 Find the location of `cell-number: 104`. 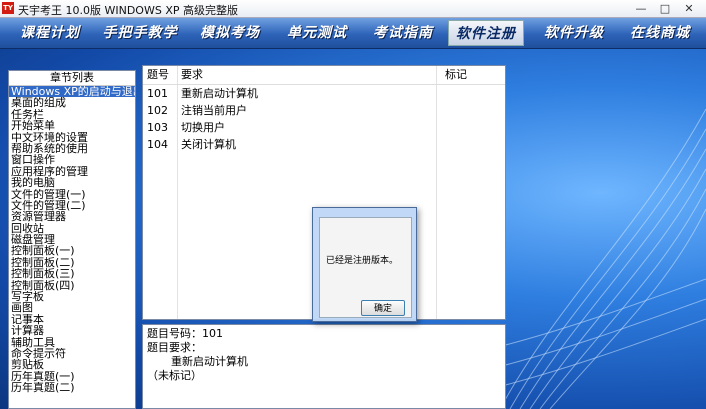

cell-number: 104 is located at coordinates (157, 144).